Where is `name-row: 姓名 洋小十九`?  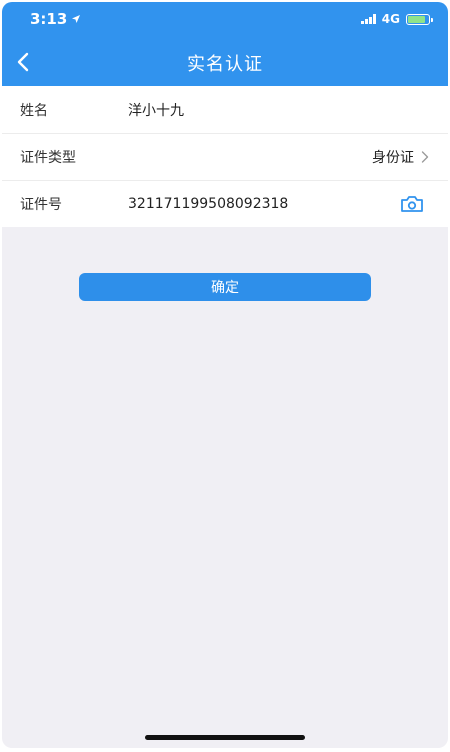
name-row: 姓名 洋小十九 is located at coordinates (225, 109).